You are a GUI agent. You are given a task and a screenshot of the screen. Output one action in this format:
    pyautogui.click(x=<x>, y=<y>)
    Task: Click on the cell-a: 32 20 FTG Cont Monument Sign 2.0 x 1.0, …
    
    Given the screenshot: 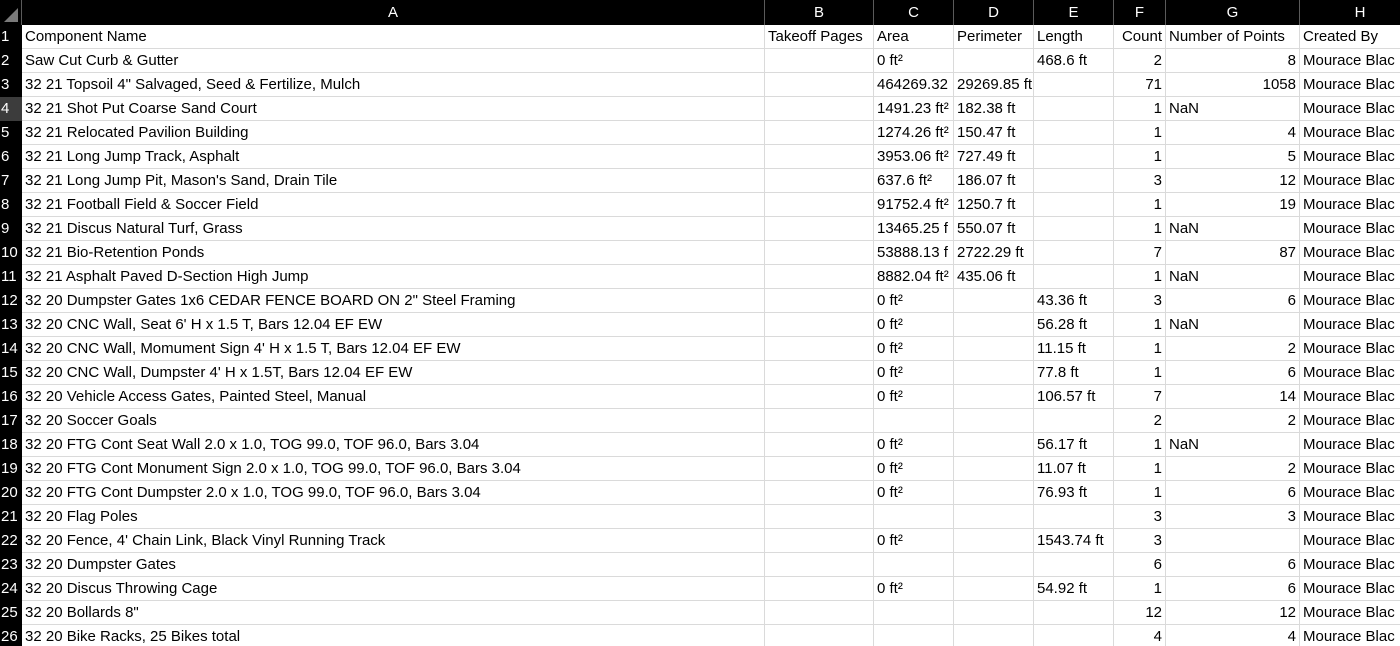 What is the action you would take?
    pyautogui.click(x=393, y=469)
    